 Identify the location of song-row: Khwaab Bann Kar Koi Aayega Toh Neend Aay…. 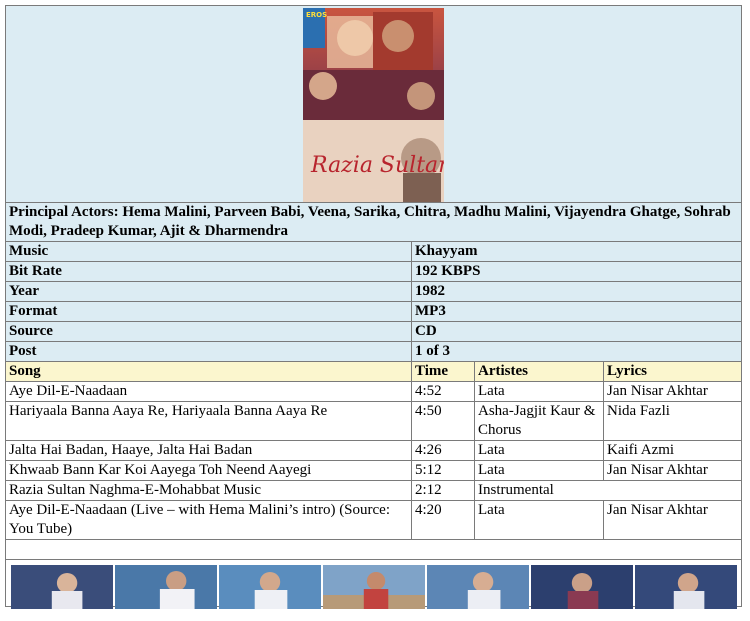
(373, 470).